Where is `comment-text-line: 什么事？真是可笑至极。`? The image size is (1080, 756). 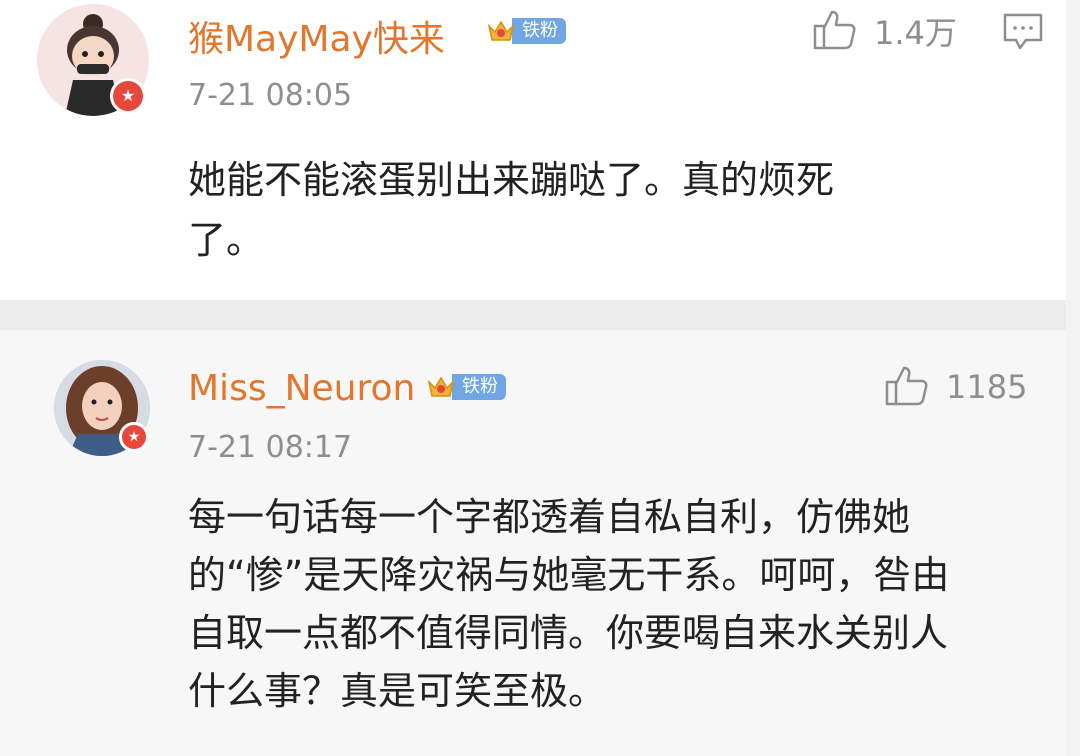 comment-text-line: 什么事？真是可笑至极。 is located at coordinates (397, 691).